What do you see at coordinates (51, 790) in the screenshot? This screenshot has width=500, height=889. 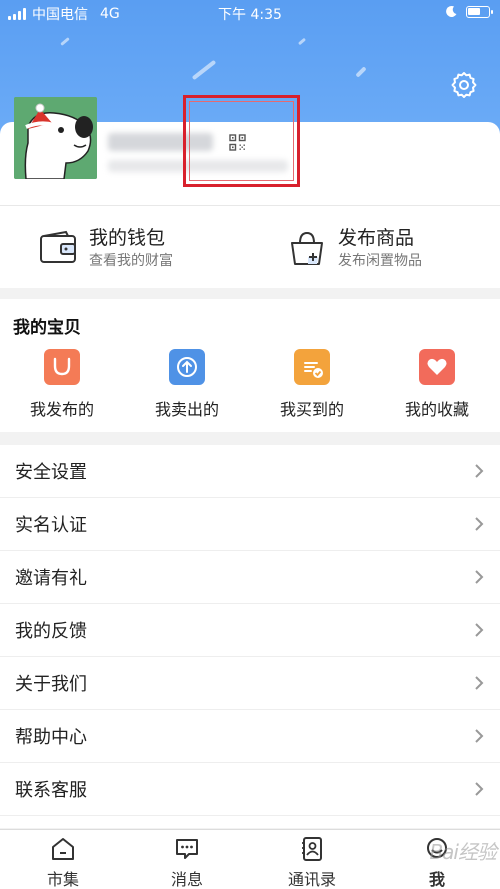 I see `menu-item-label: 联系客服` at bounding box center [51, 790].